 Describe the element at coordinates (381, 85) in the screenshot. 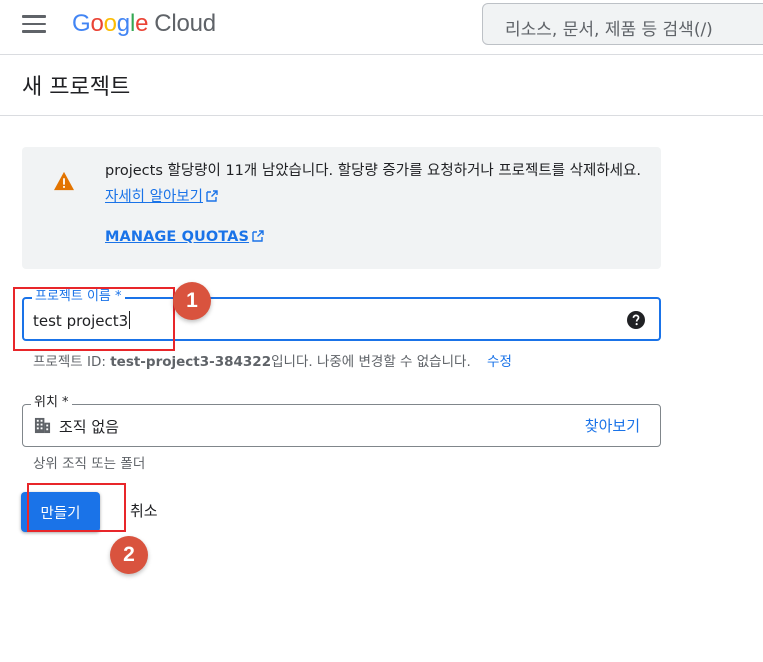

I see `title-bar: 새 프로젝트` at that location.